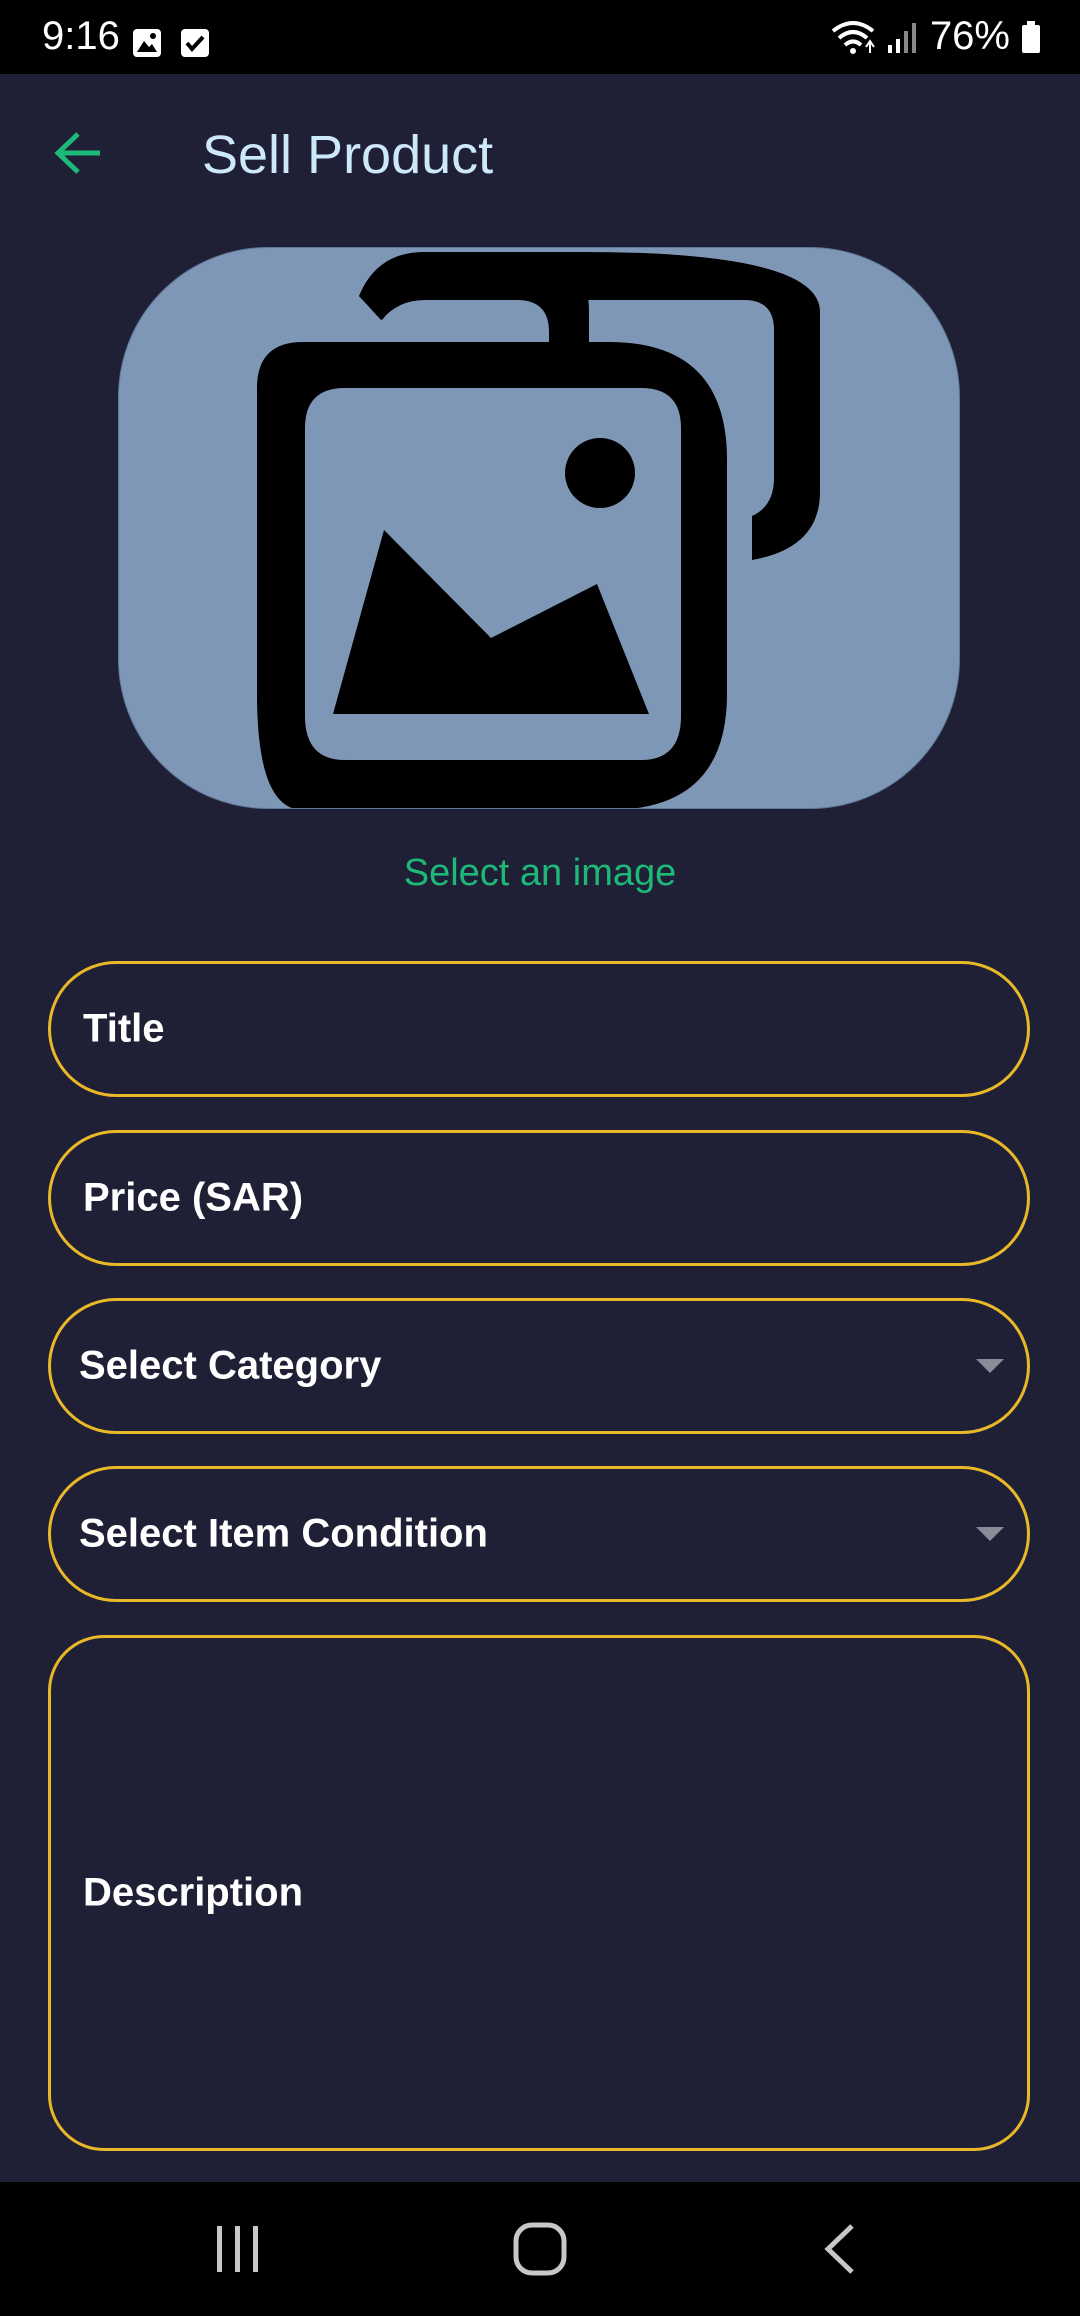 Image resolution: width=1080 pixels, height=2316 pixels. I want to click on image-icon, so click(147, 43).